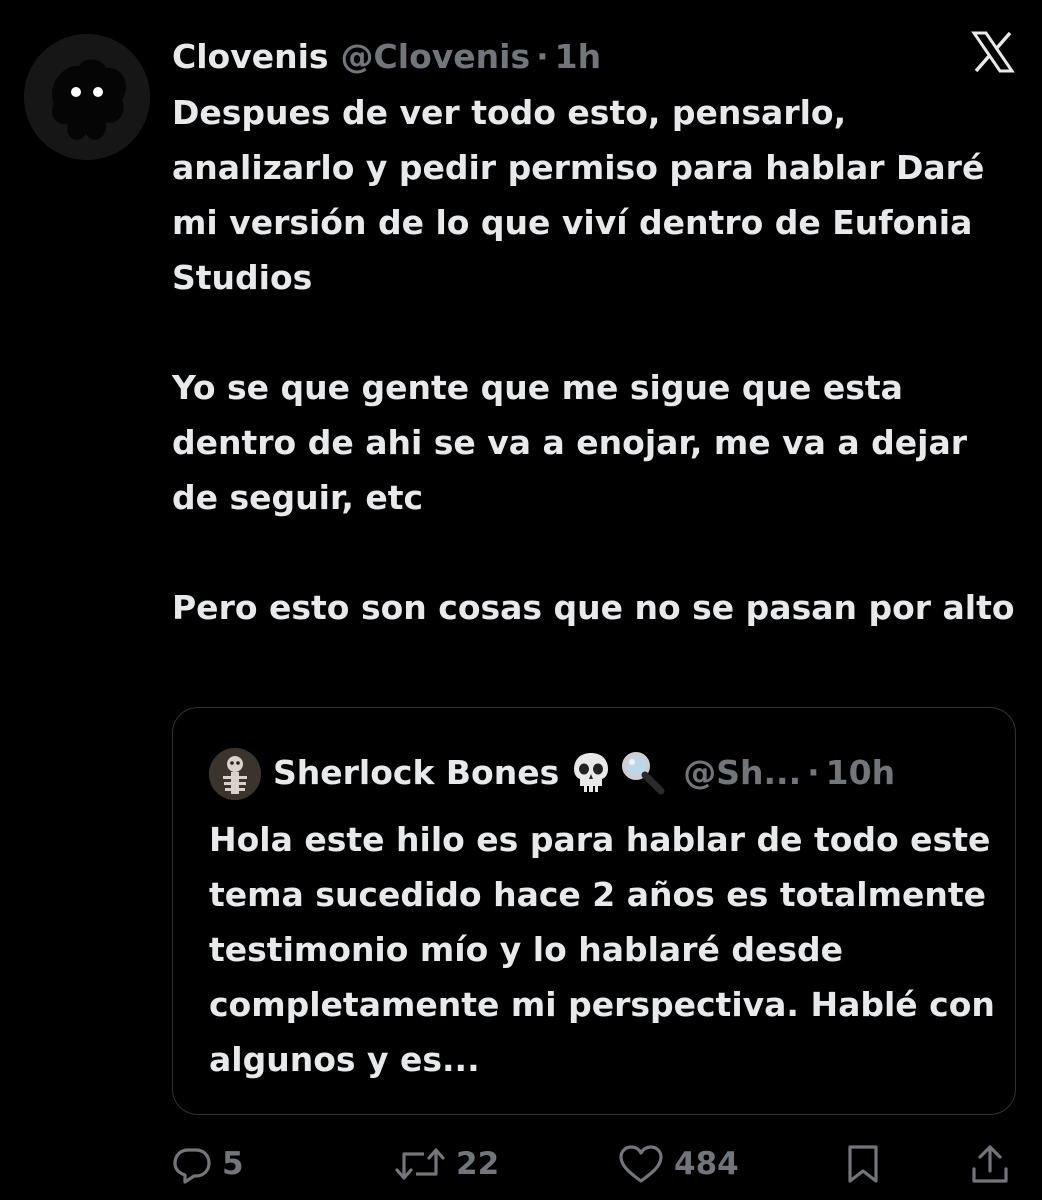  Describe the element at coordinates (192, 1166) in the screenshot. I see `reply-icon` at that location.